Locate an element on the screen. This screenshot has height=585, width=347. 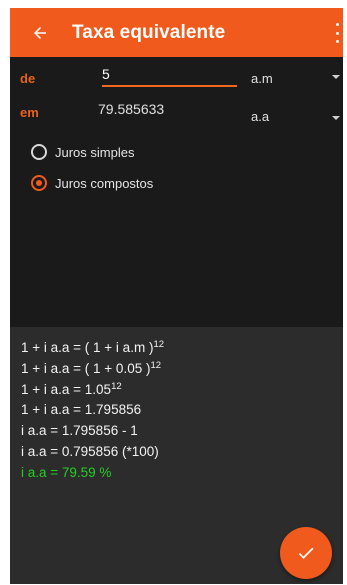
radio-juros-compostos: Juros compostos is located at coordinates (92, 183).